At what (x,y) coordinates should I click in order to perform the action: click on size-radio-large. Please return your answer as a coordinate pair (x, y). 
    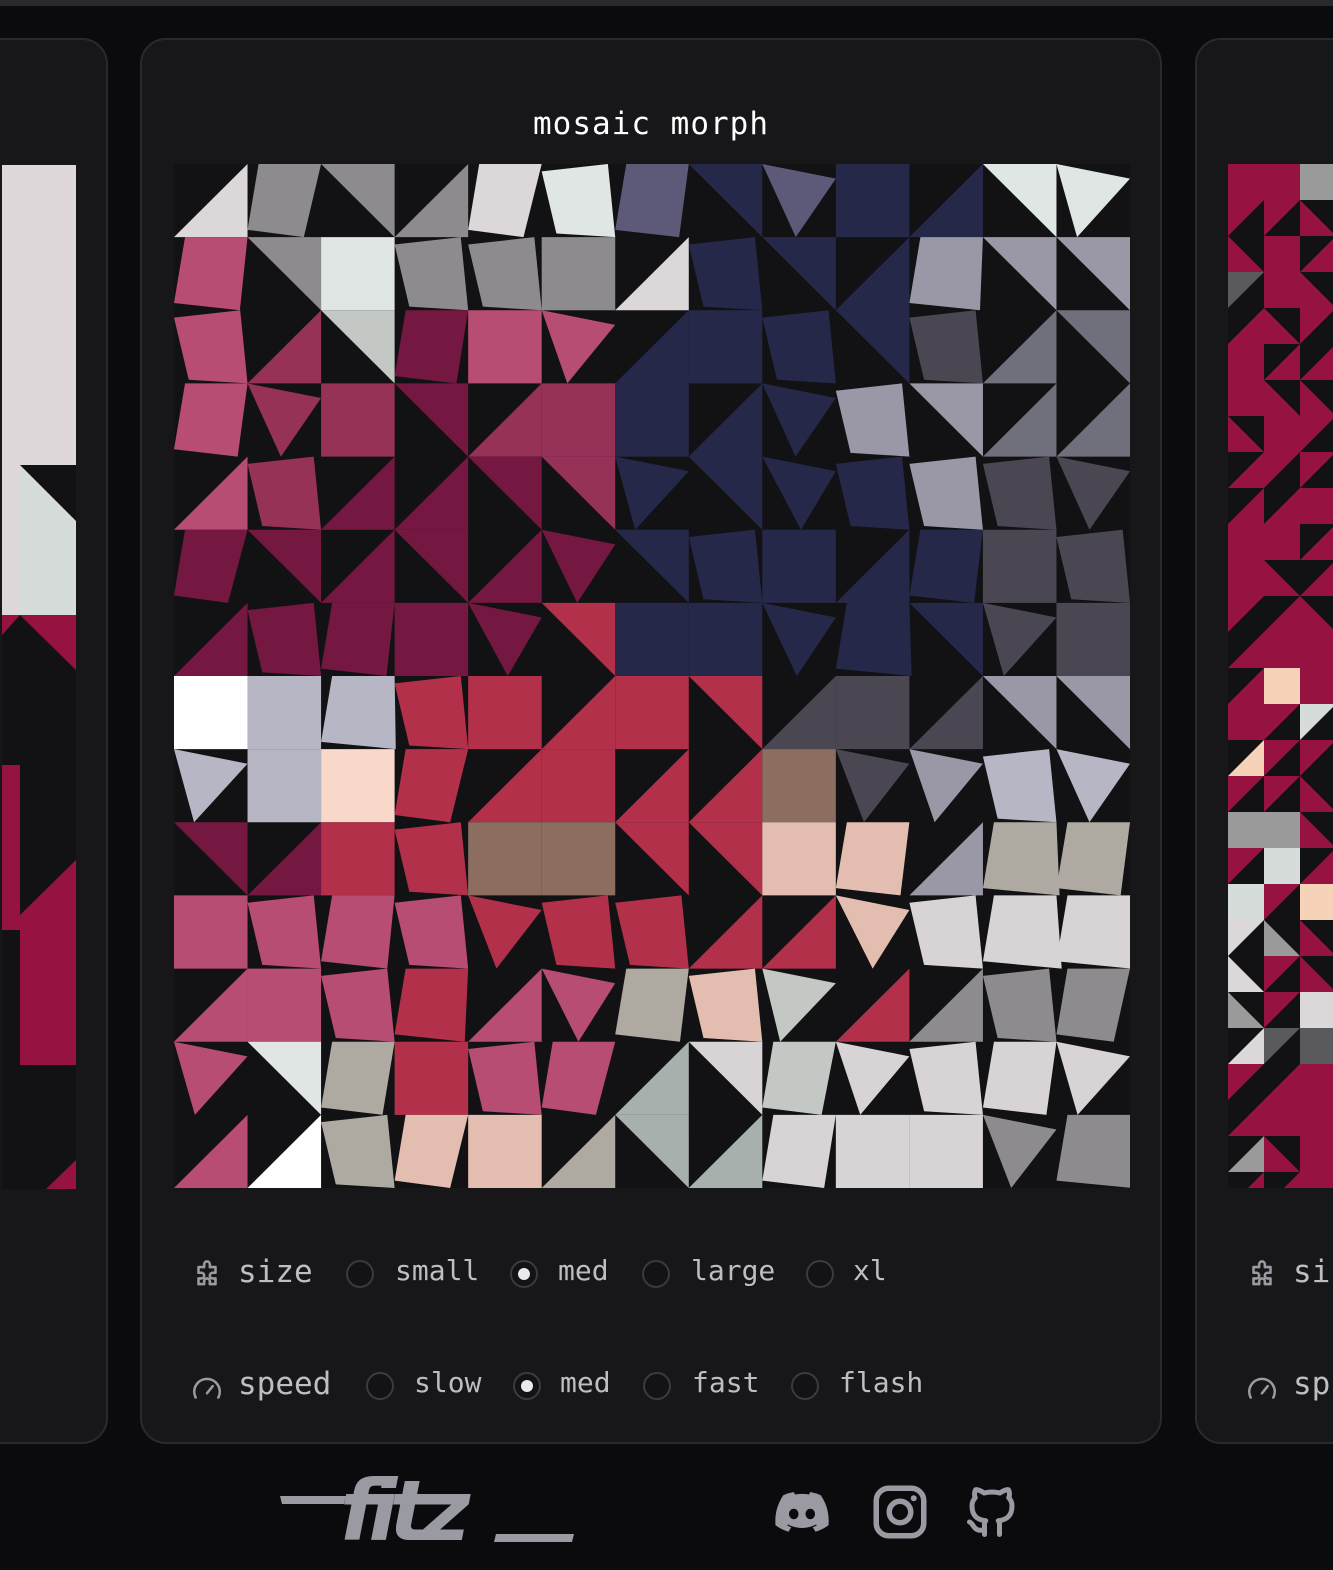
    Looking at the image, I should click on (656, 1274).